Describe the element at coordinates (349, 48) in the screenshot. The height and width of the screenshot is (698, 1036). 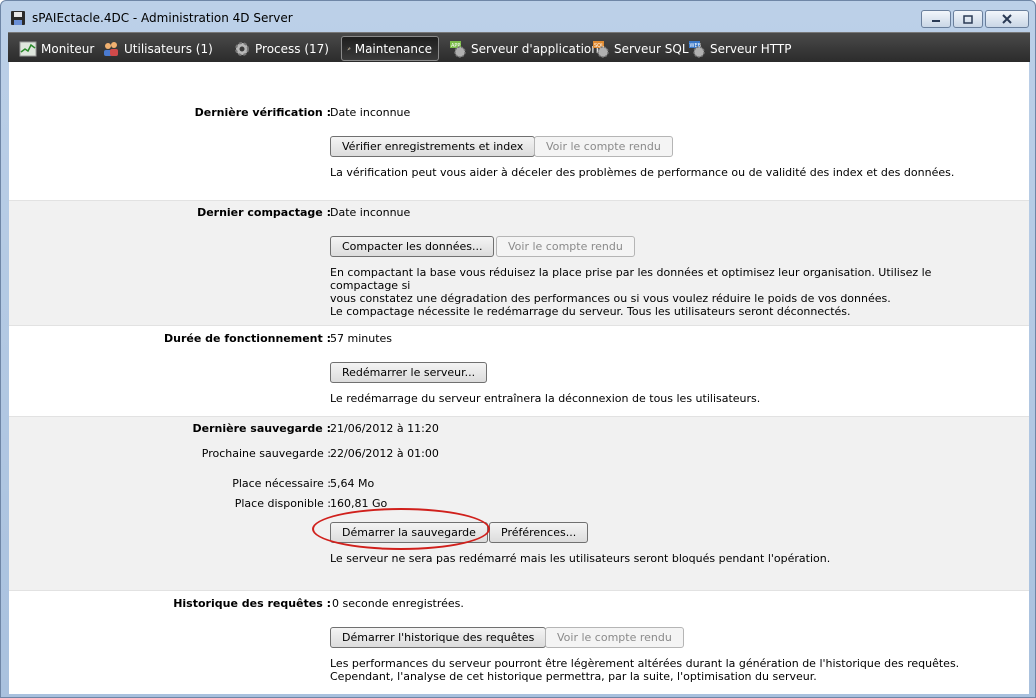
I see `wrench-tools-icon` at that location.